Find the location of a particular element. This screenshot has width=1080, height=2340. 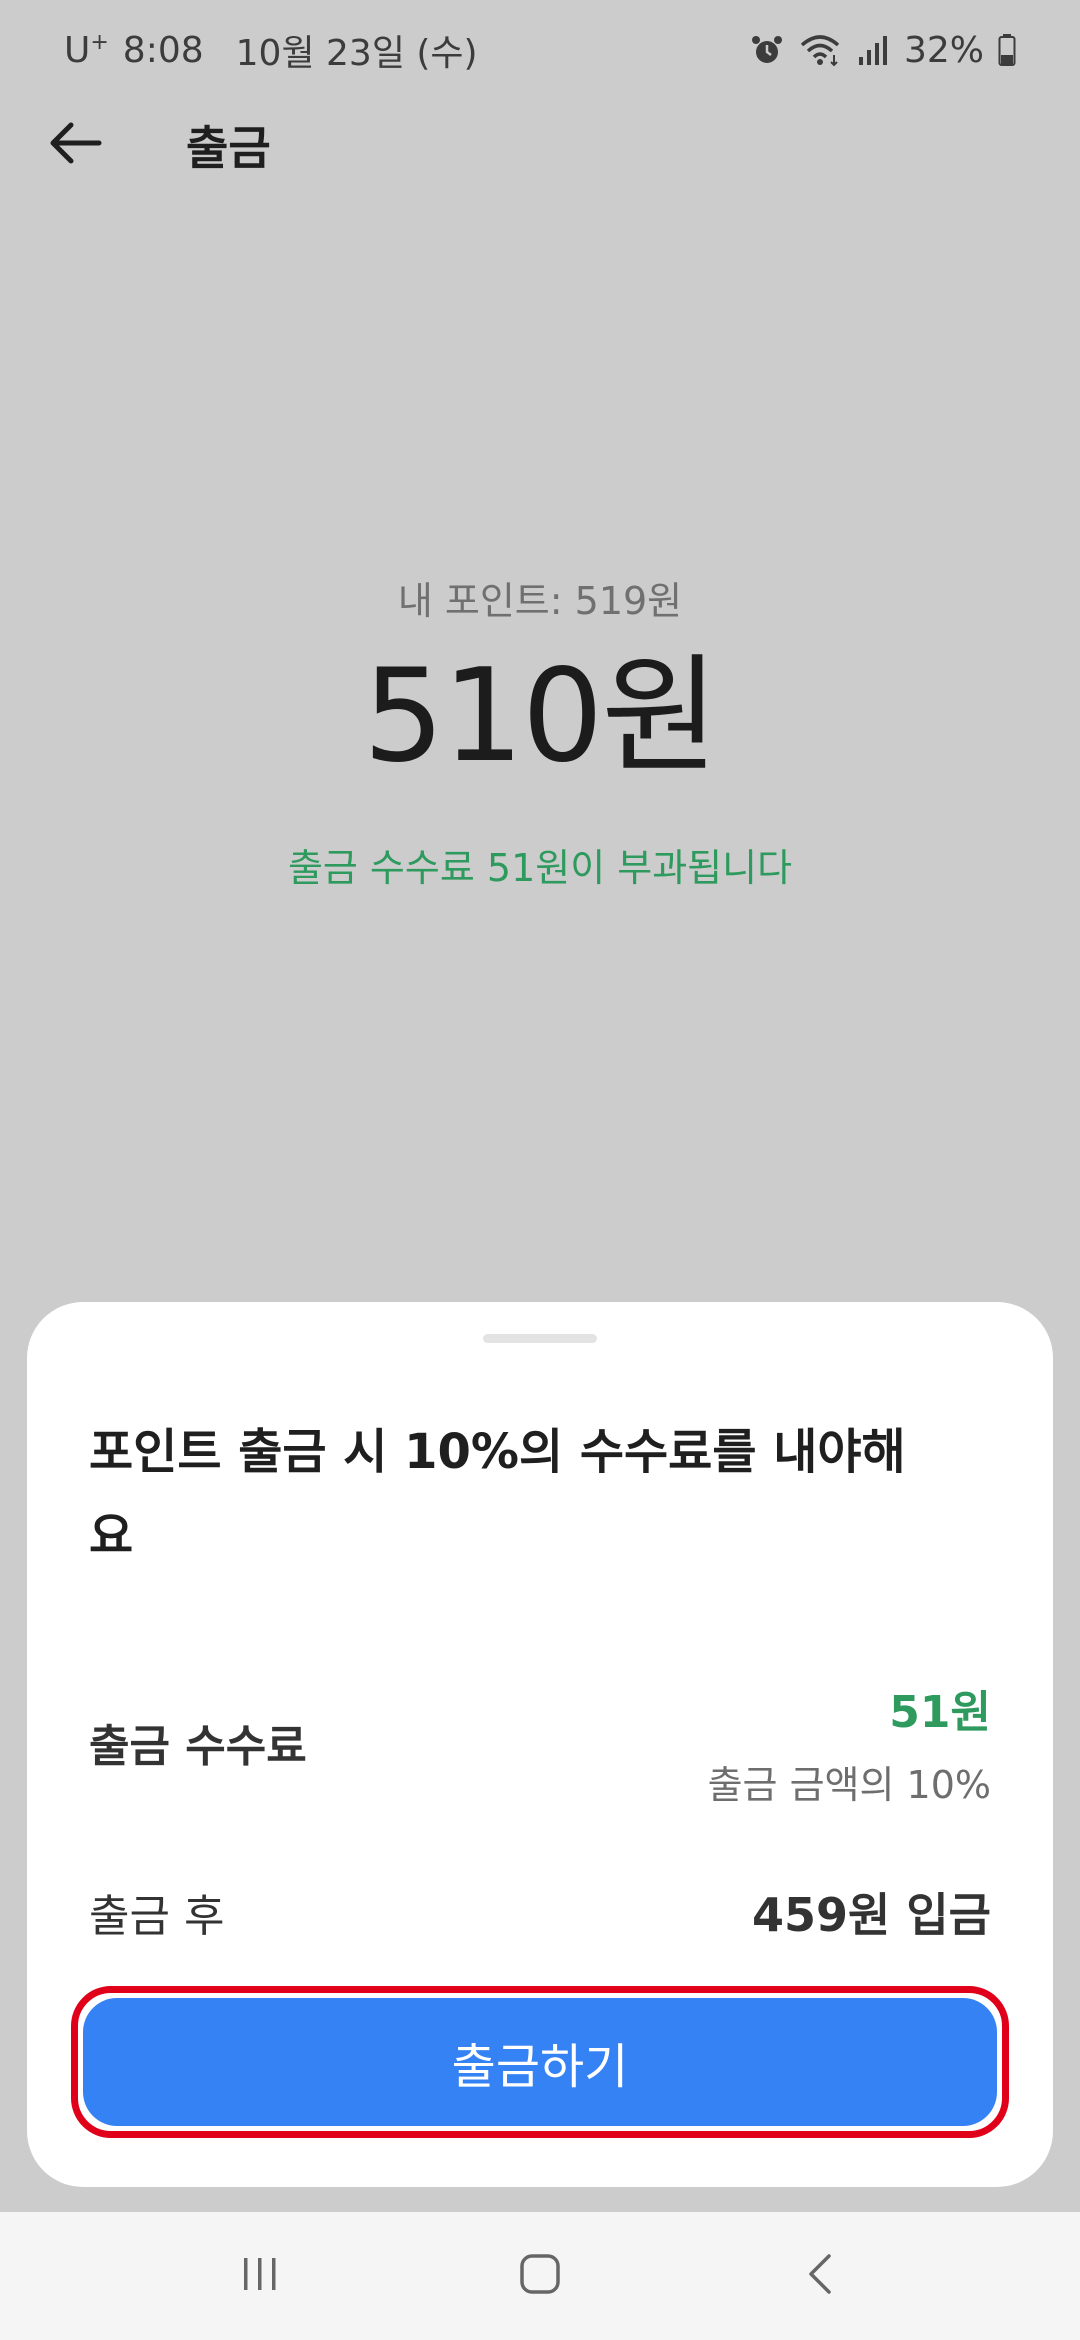

status-right: 32% is located at coordinates (883, 50).